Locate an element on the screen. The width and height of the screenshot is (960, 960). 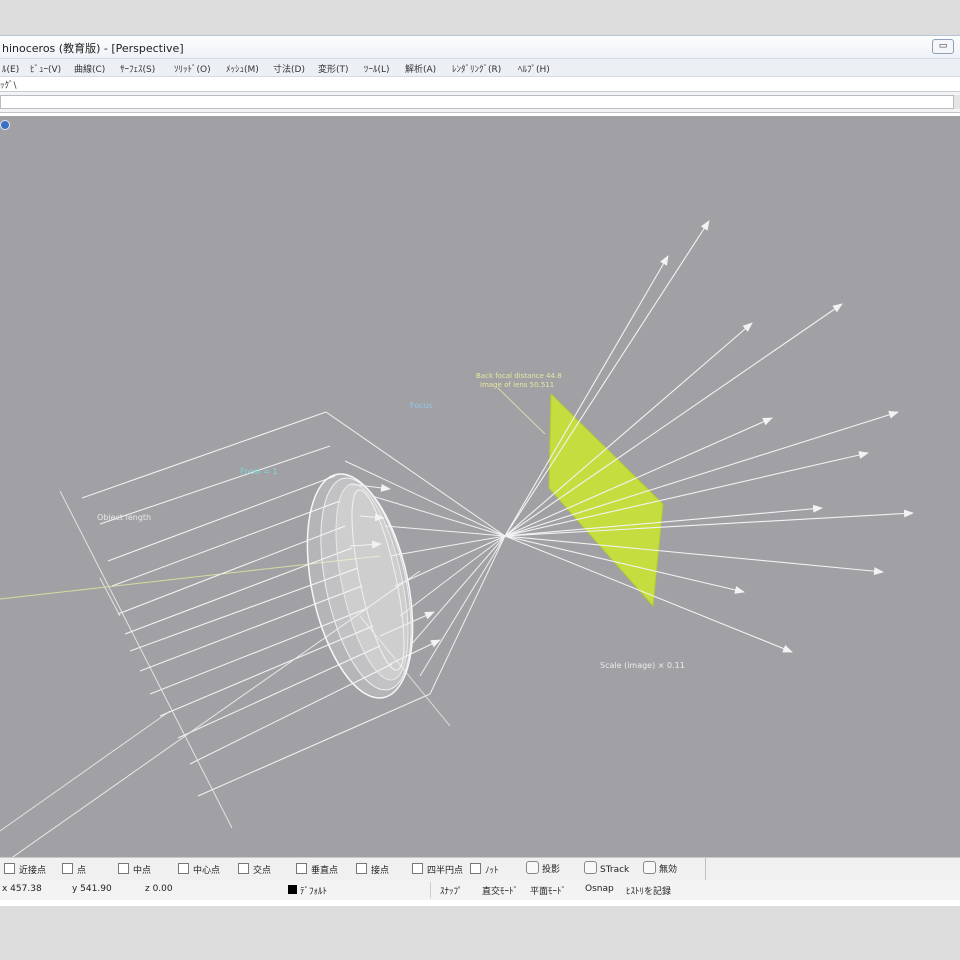
menu-dimension: 寸法(D) is located at coordinates (289, 68).